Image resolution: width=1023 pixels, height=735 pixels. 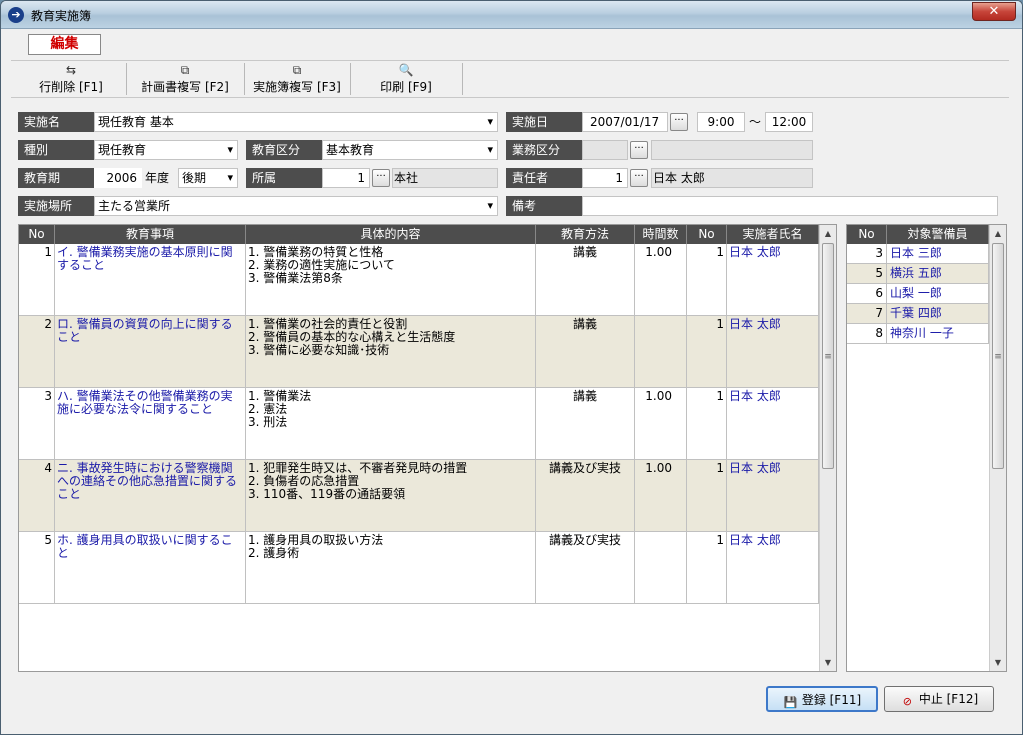 I want to click on cell-contents: 1. 護身用具の取扱い方法 2. 護身術, so click(x=391, y=567).